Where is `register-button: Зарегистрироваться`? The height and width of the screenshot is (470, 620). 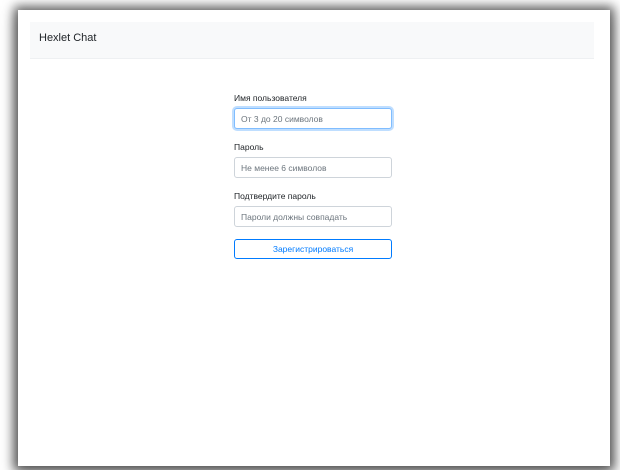
register-button: Зарегистрироваться is located at coordinates (313, 249).